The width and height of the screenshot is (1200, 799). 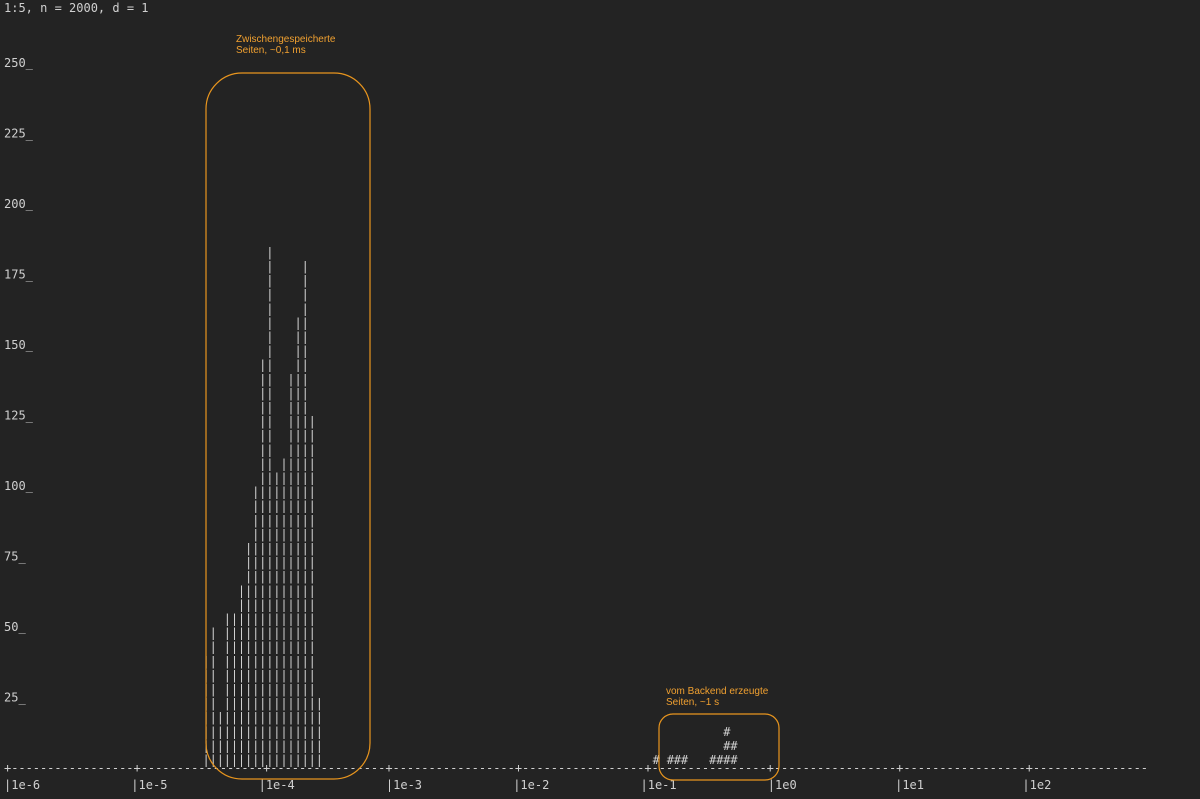 I want to click on x-tick-label: |1e2, so click(x=1036, y=785).